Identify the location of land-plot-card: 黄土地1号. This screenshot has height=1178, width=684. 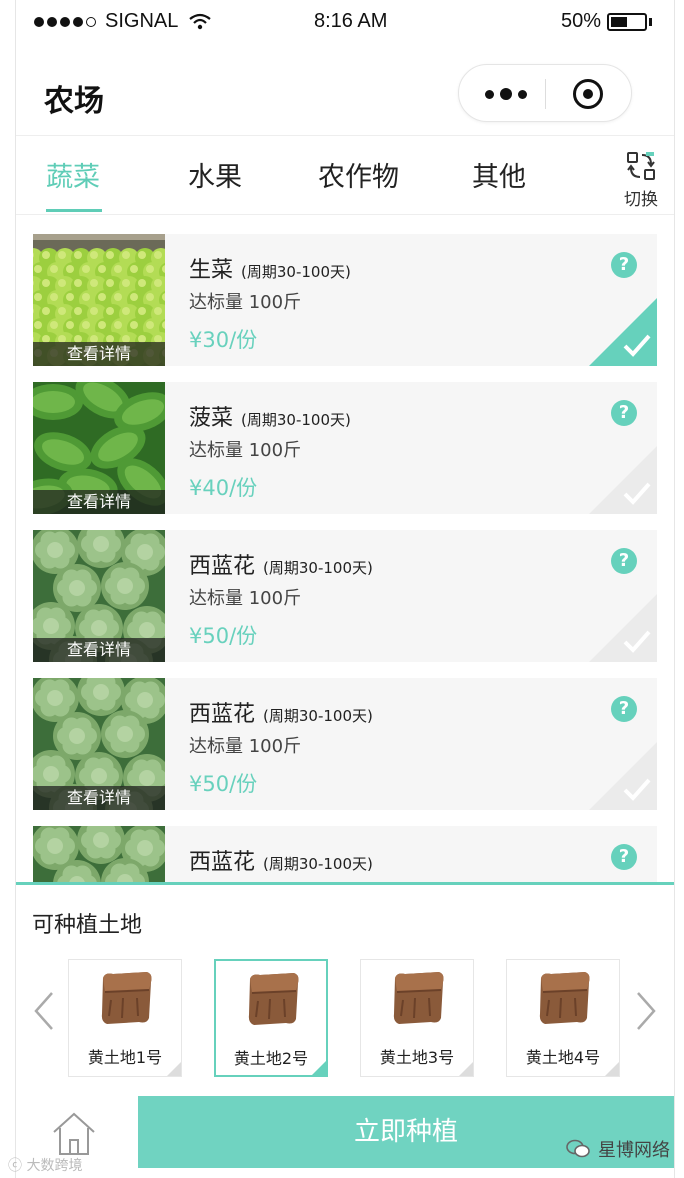
(125, 1018).